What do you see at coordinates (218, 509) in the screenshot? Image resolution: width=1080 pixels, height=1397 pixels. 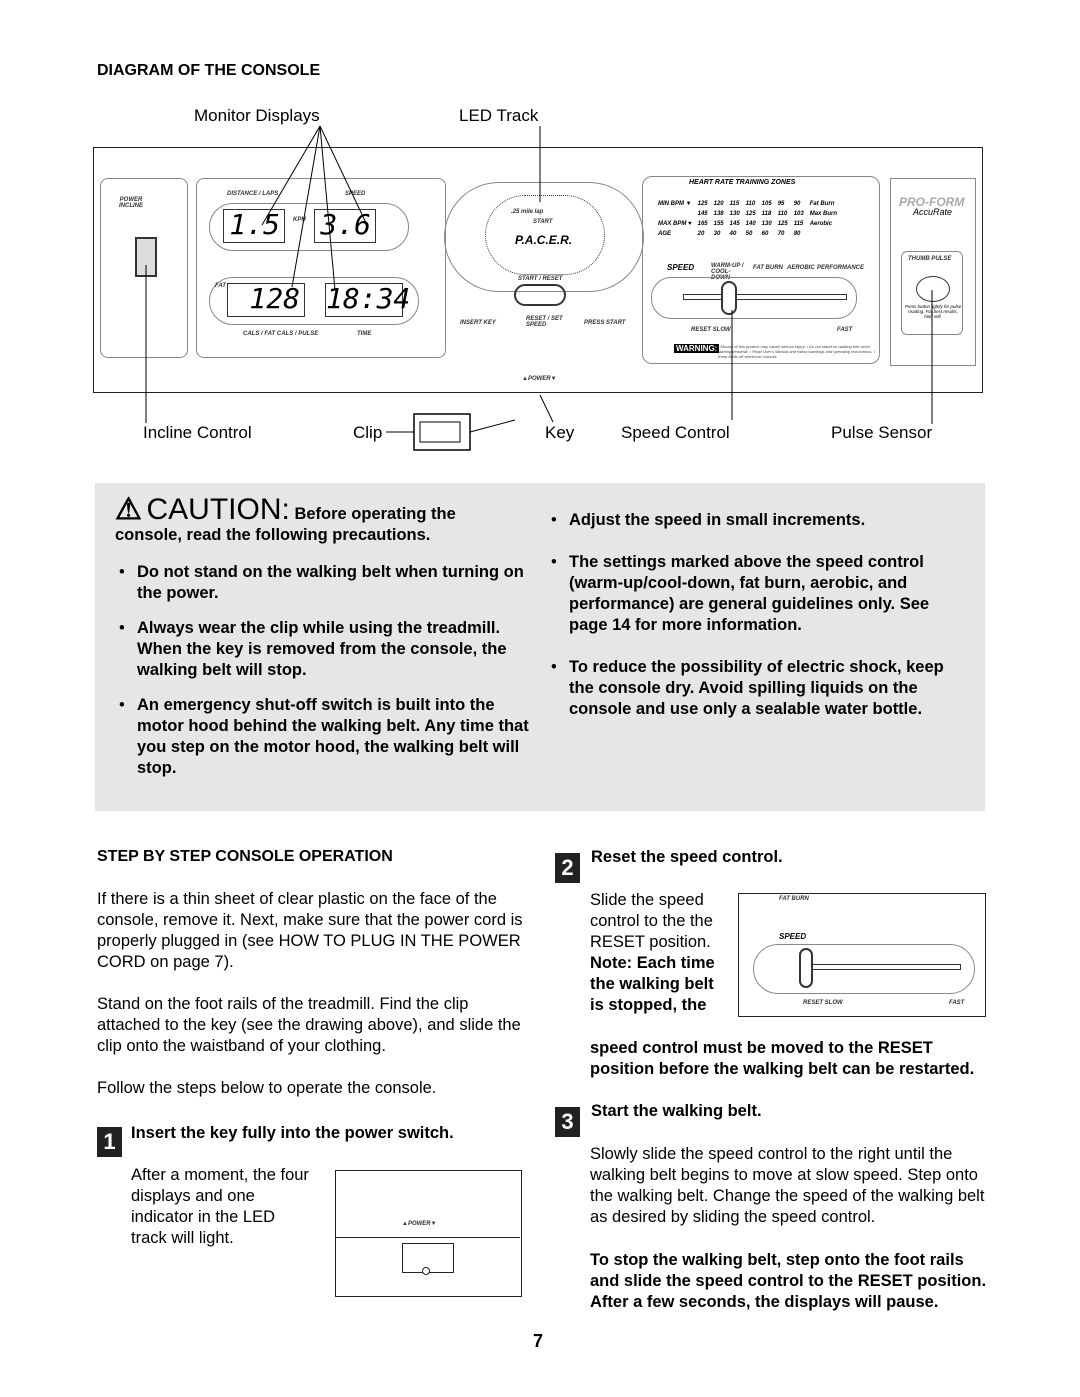 I see `caution-word: CAUTION:` at bounding box center [218, 509].